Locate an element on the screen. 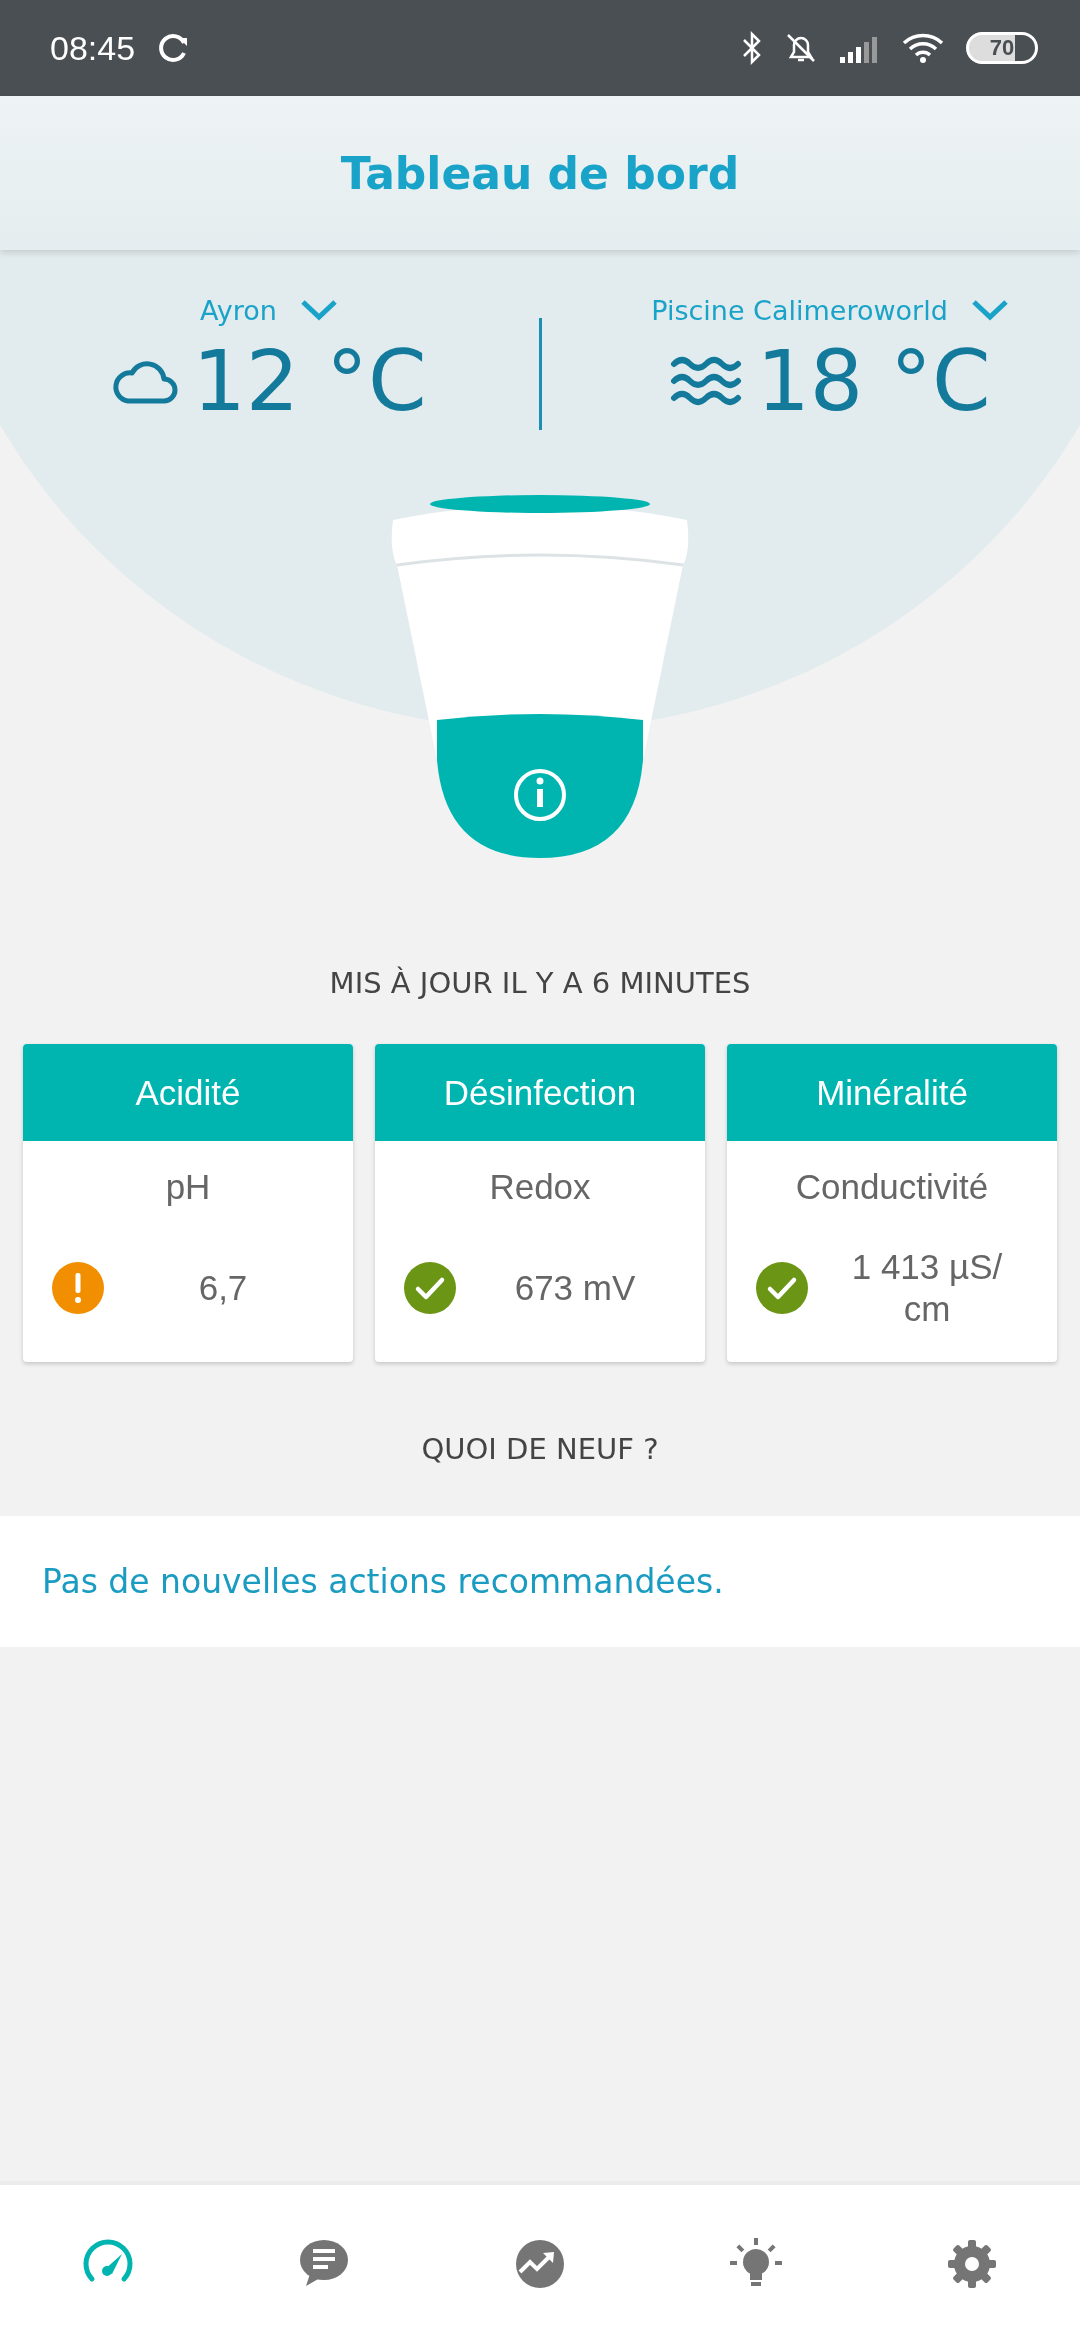 This screenshot has width=1080, height=2340. clock: 08:45 is located at coordinates (93, 48).